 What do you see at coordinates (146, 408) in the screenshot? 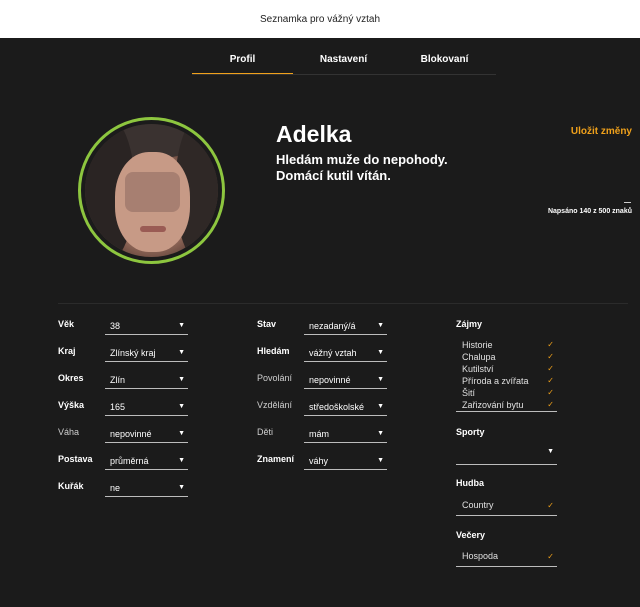
I see `select-vyska: 165 ▼` at bounding box center [146, 408].